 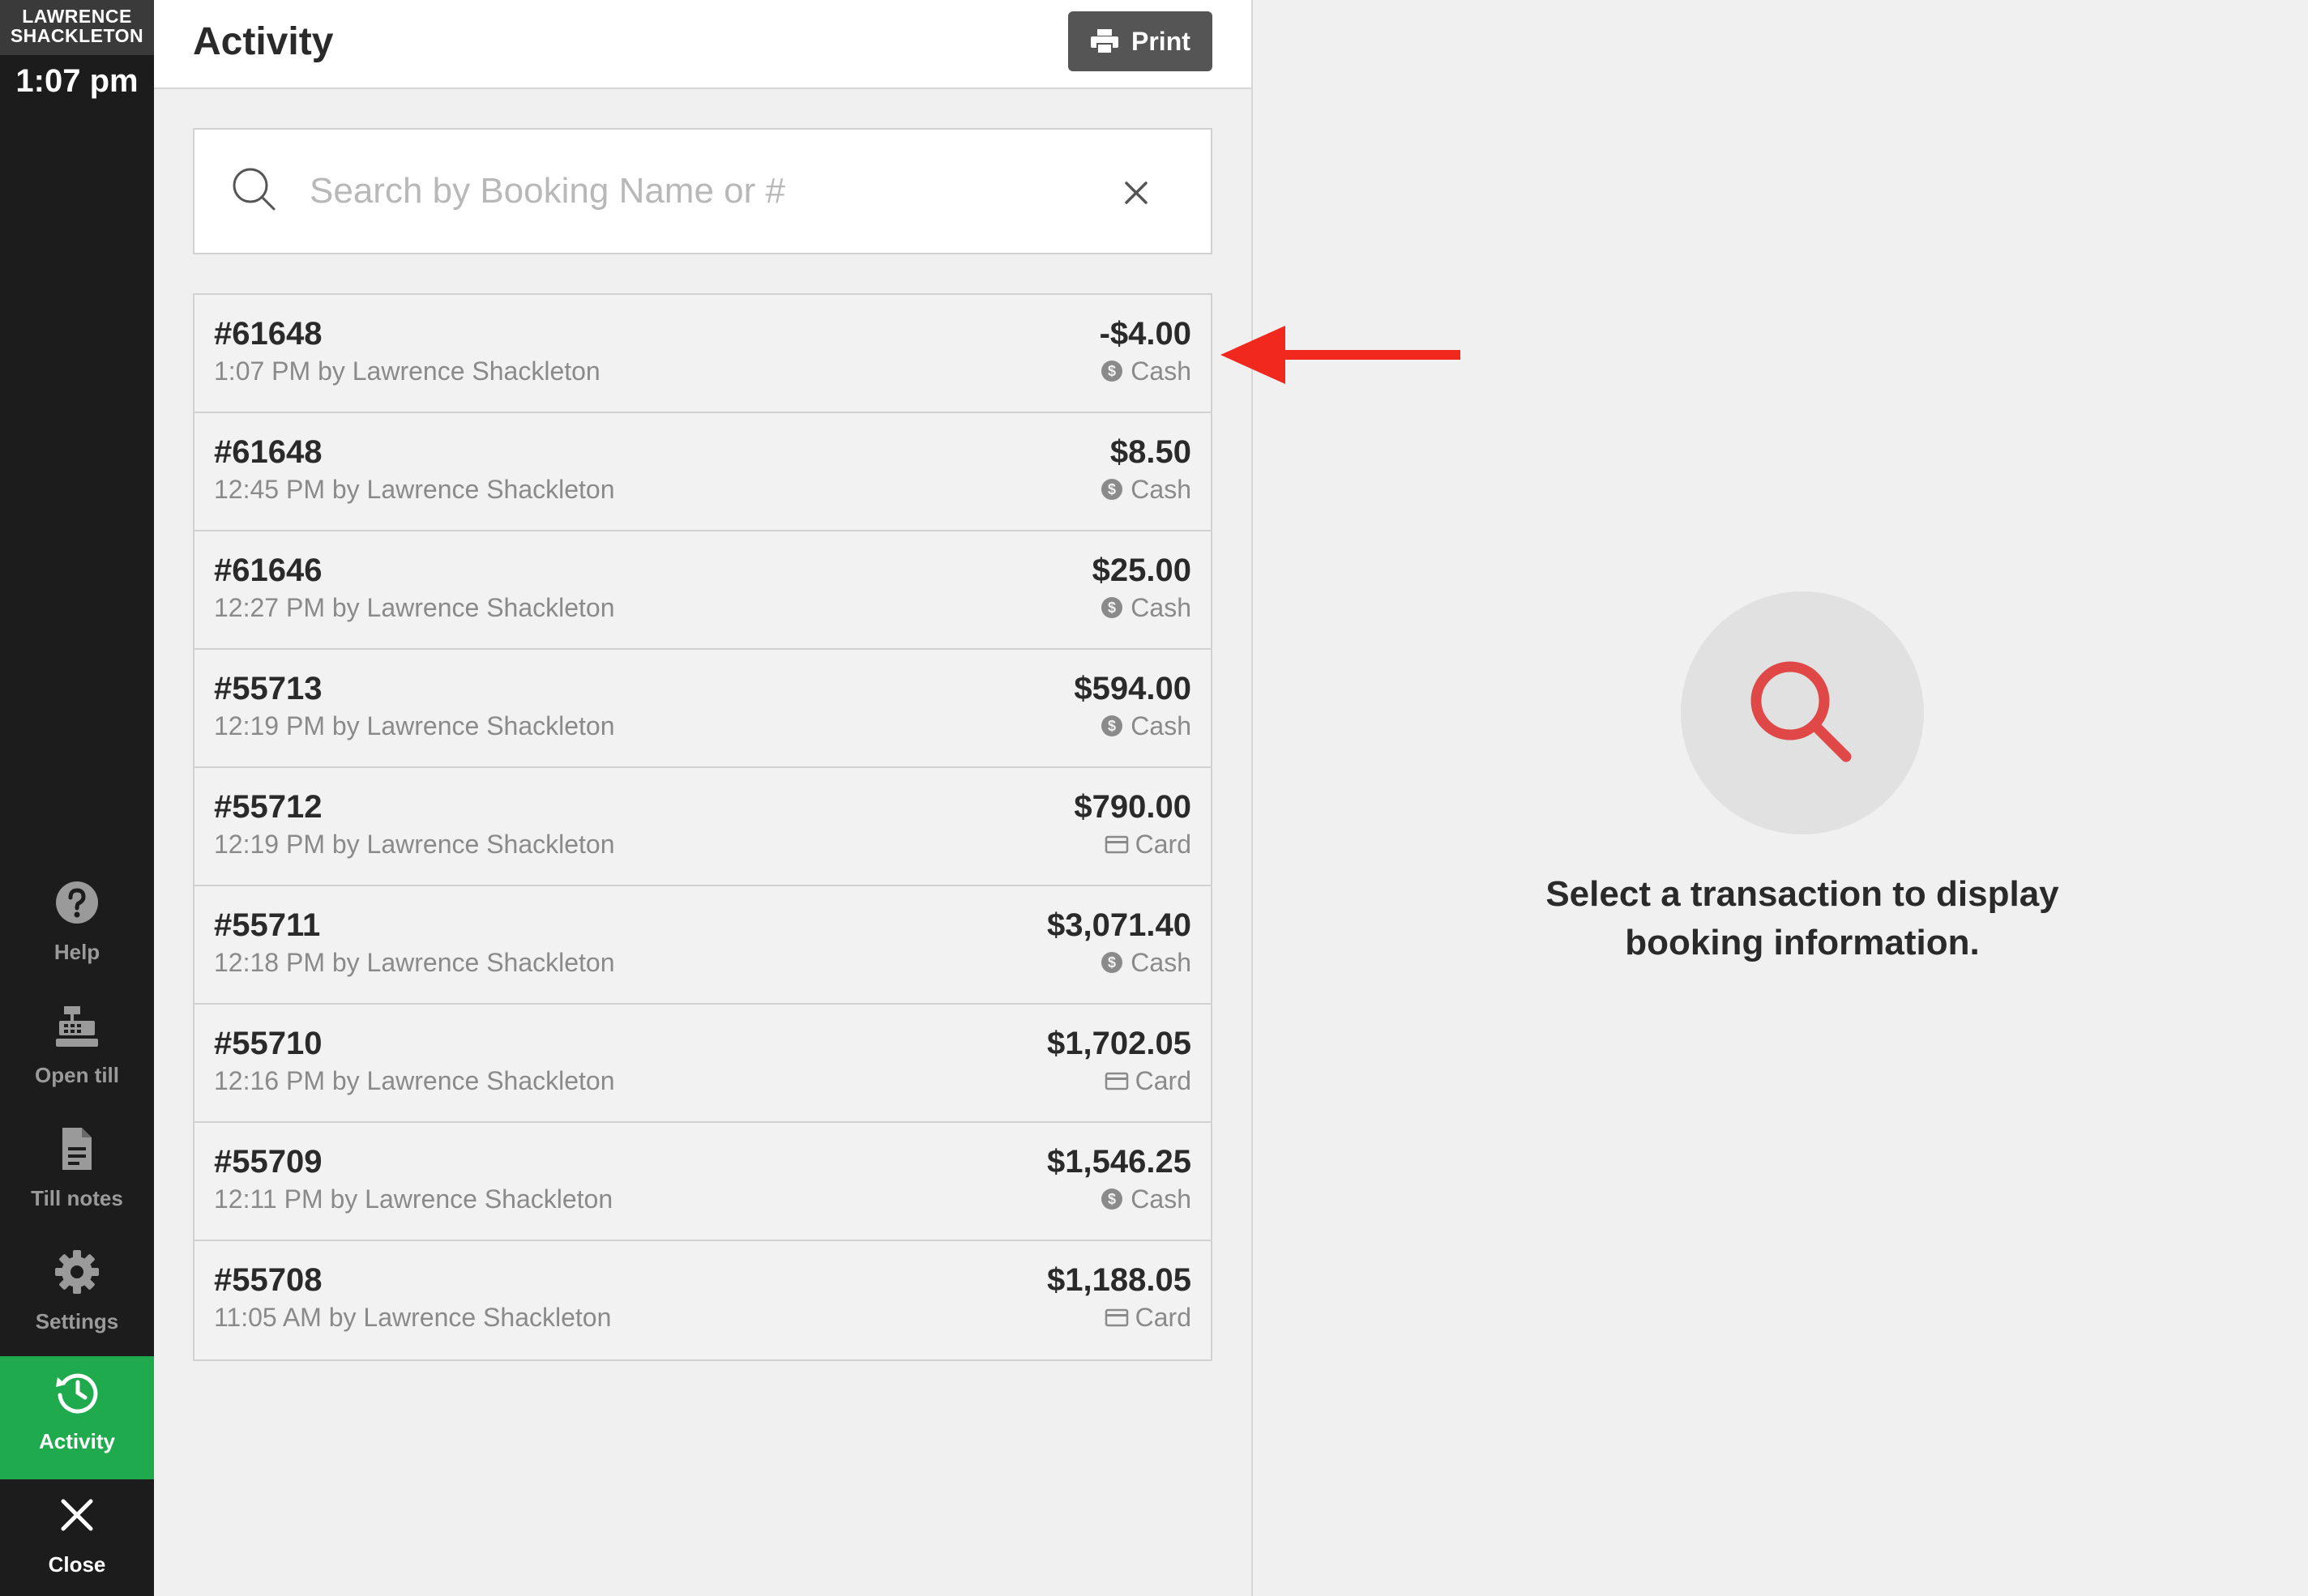 I want to click on transaction-amount: $594.00, so click(x=1132, y=688).